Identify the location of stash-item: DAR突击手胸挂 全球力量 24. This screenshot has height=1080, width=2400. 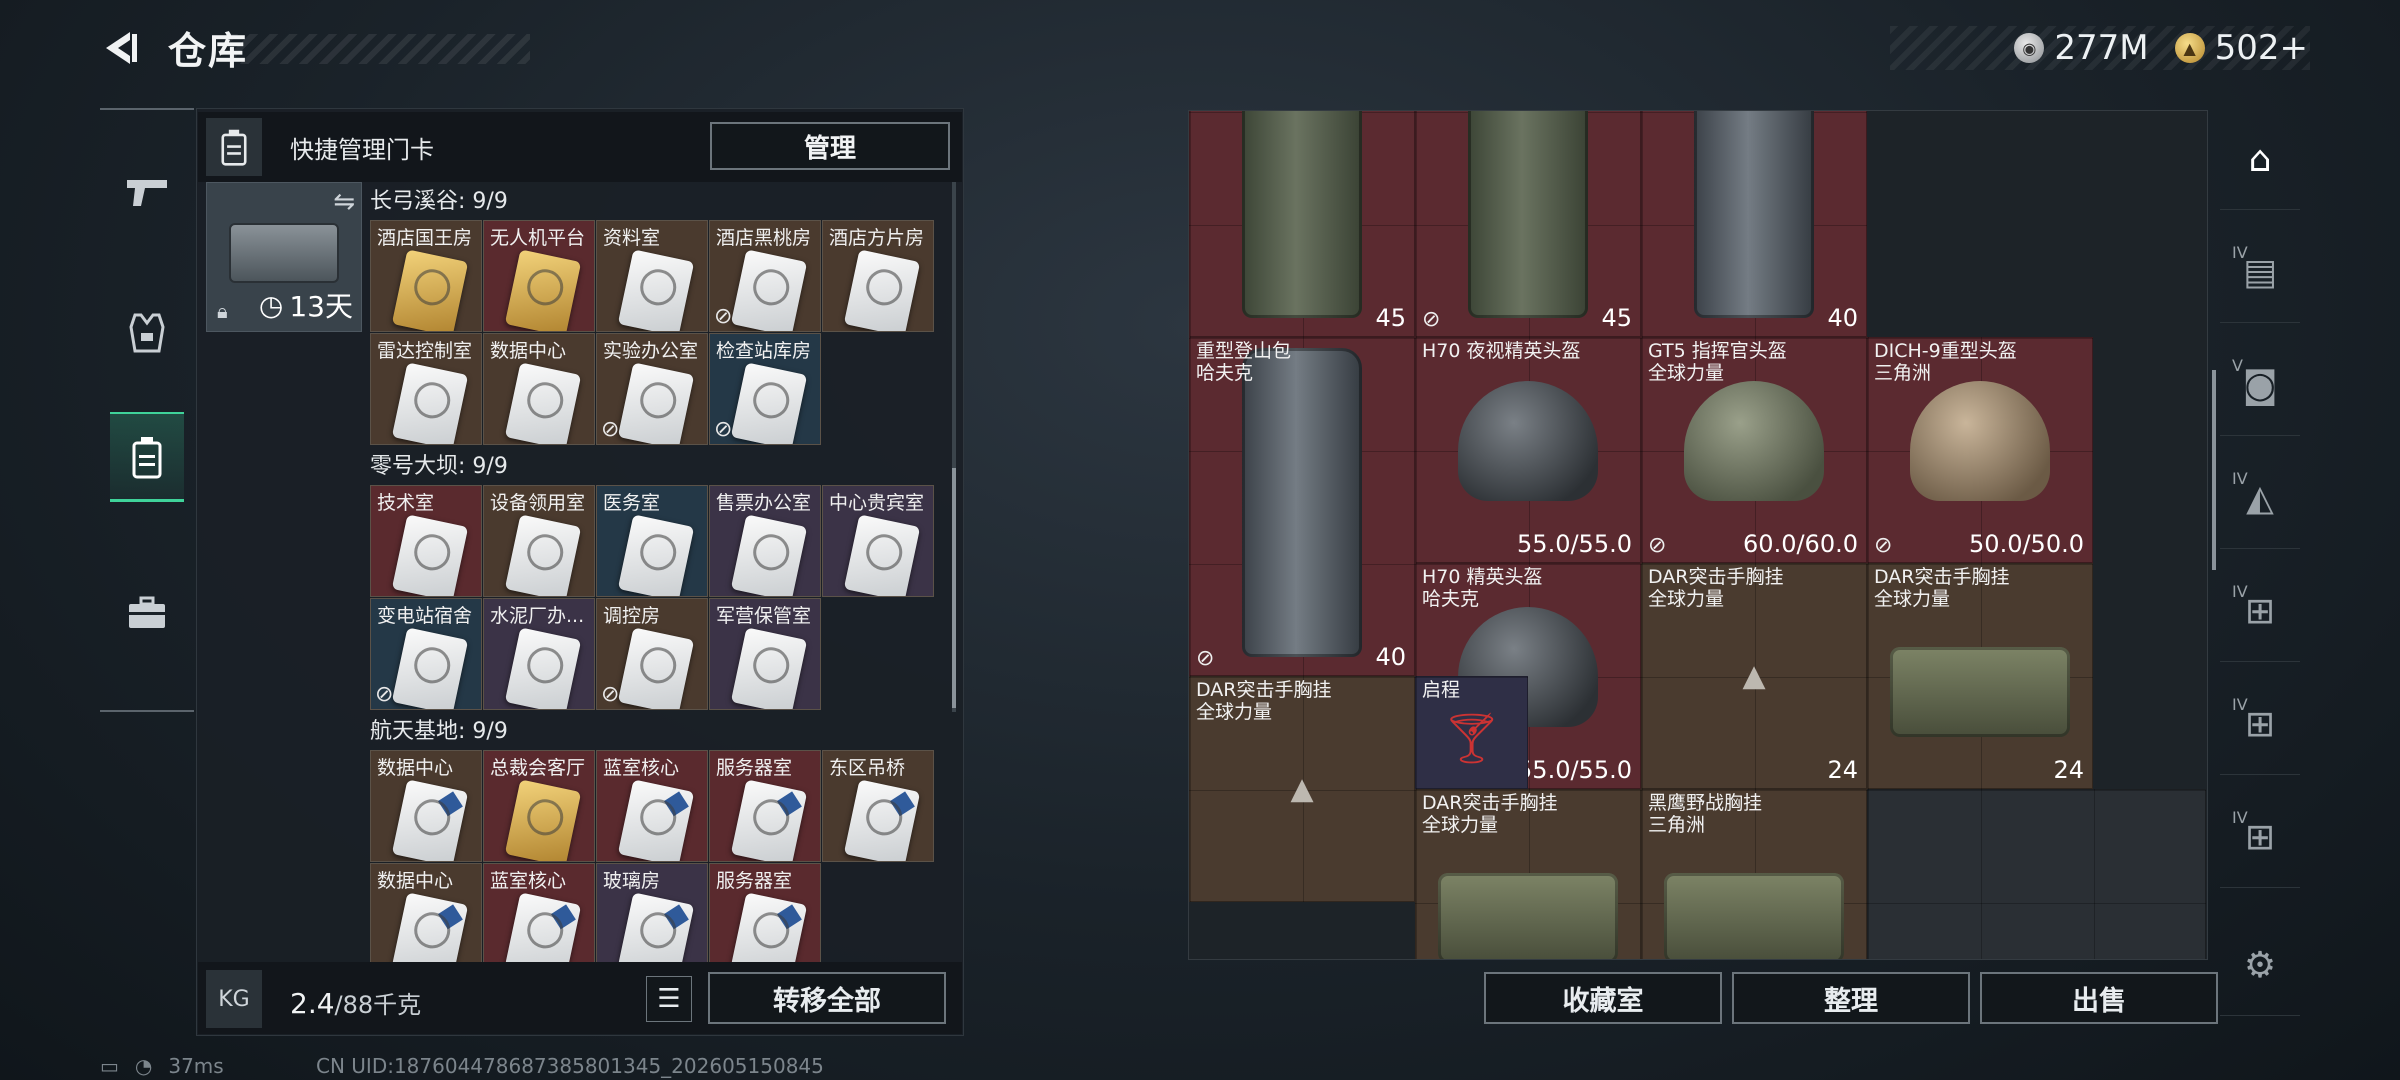
(1980, 676).